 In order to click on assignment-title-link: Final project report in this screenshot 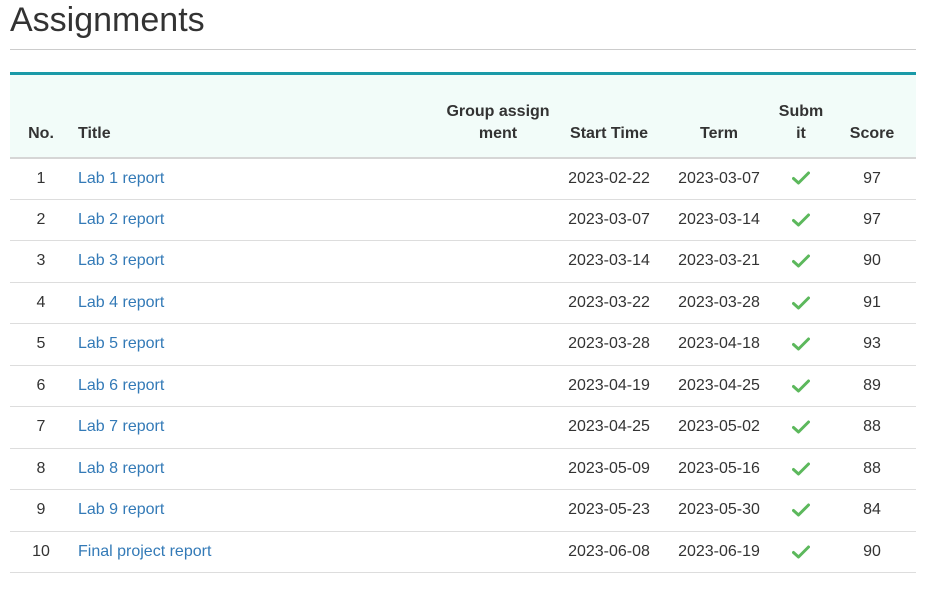, I will do `click(144, 551)`.